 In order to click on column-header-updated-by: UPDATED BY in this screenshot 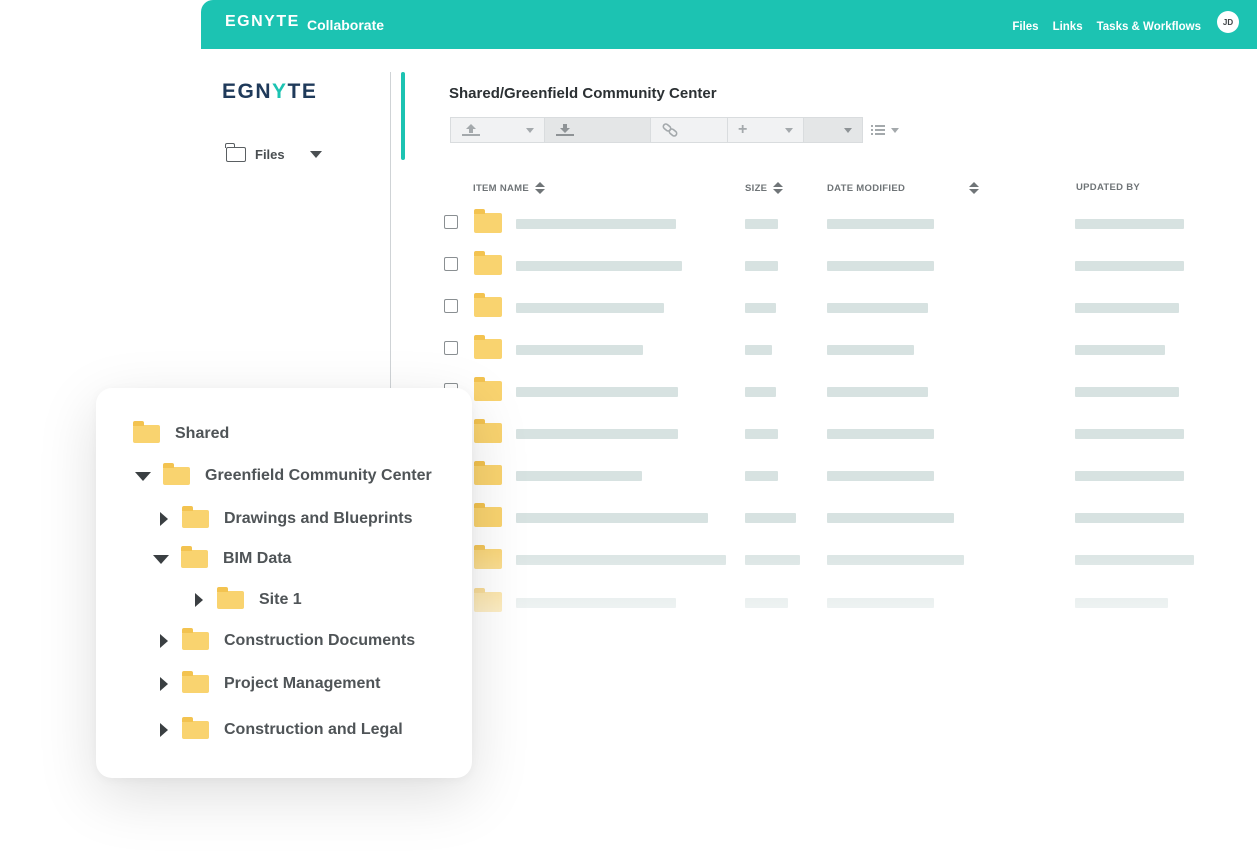, I will do `click(1108, 187)`.